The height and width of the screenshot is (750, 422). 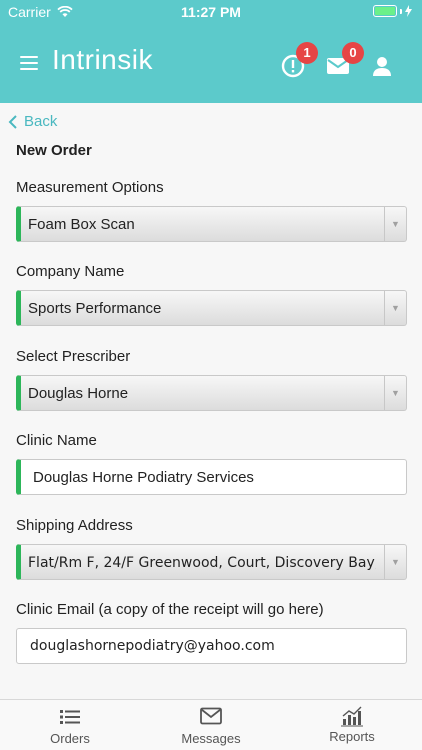 What do you see at coordinates (90, 187) in the screenshot?
I see `measurement-options-label: Measurement Options` at bounding box center [90, 187].